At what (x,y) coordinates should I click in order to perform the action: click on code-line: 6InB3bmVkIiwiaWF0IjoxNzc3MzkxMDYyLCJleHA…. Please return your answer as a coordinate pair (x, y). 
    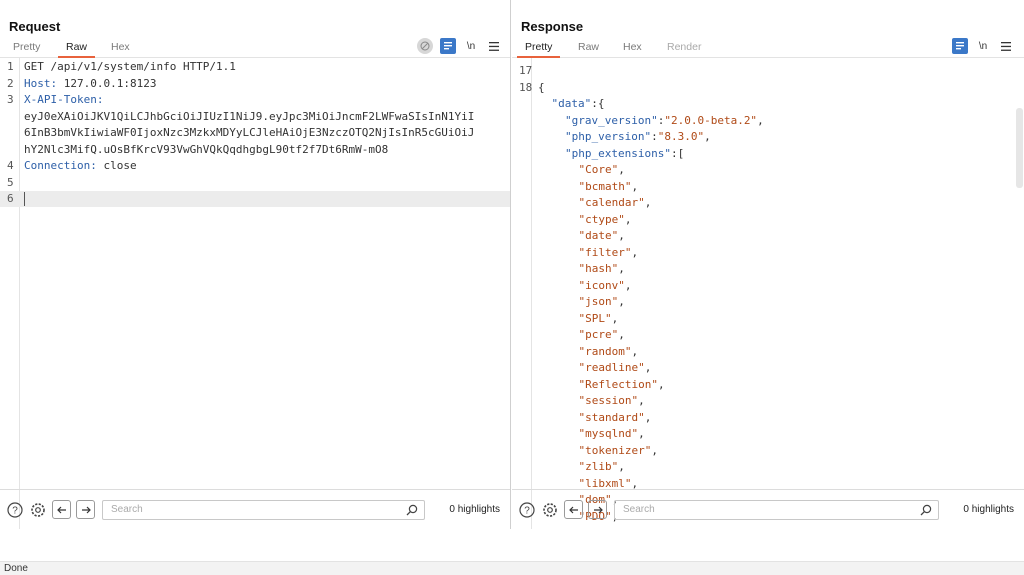
    Looking at the image, I should click on (255, 133).